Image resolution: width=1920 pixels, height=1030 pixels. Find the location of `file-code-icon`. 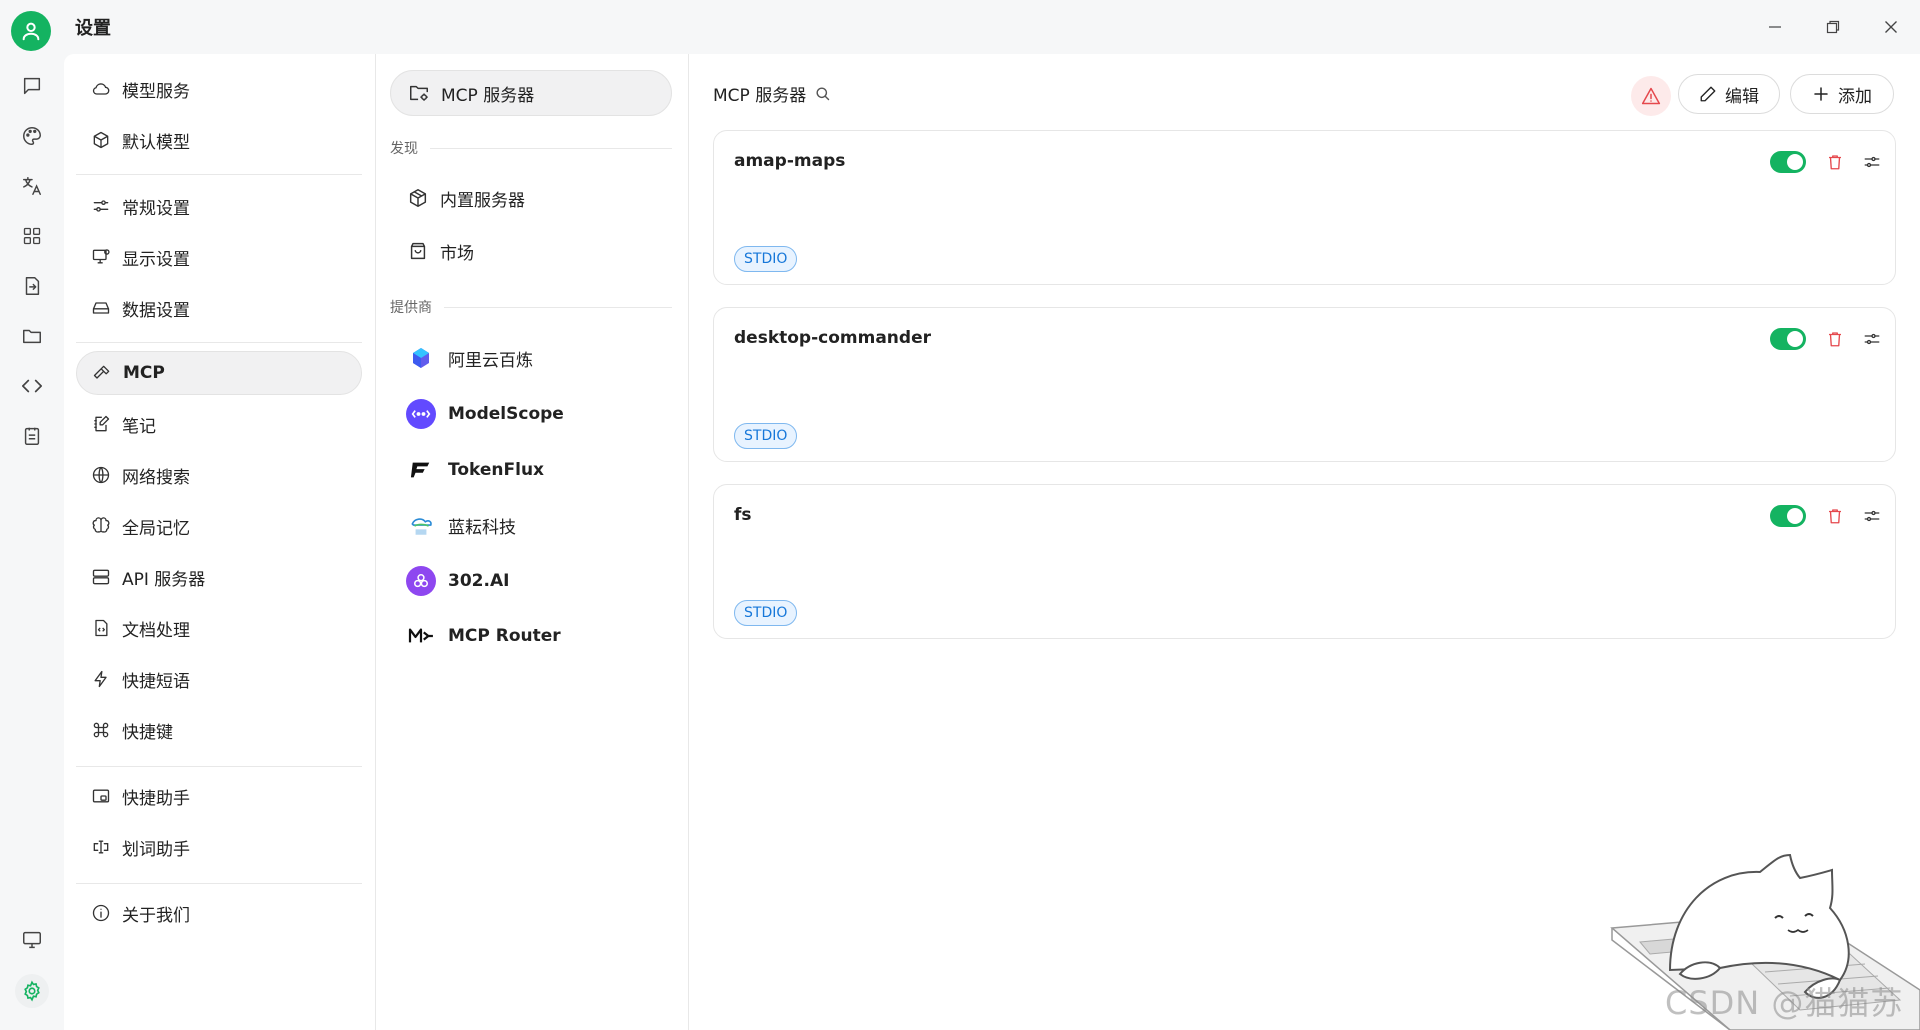

file-code-icon is located at coordinates (101, 628).